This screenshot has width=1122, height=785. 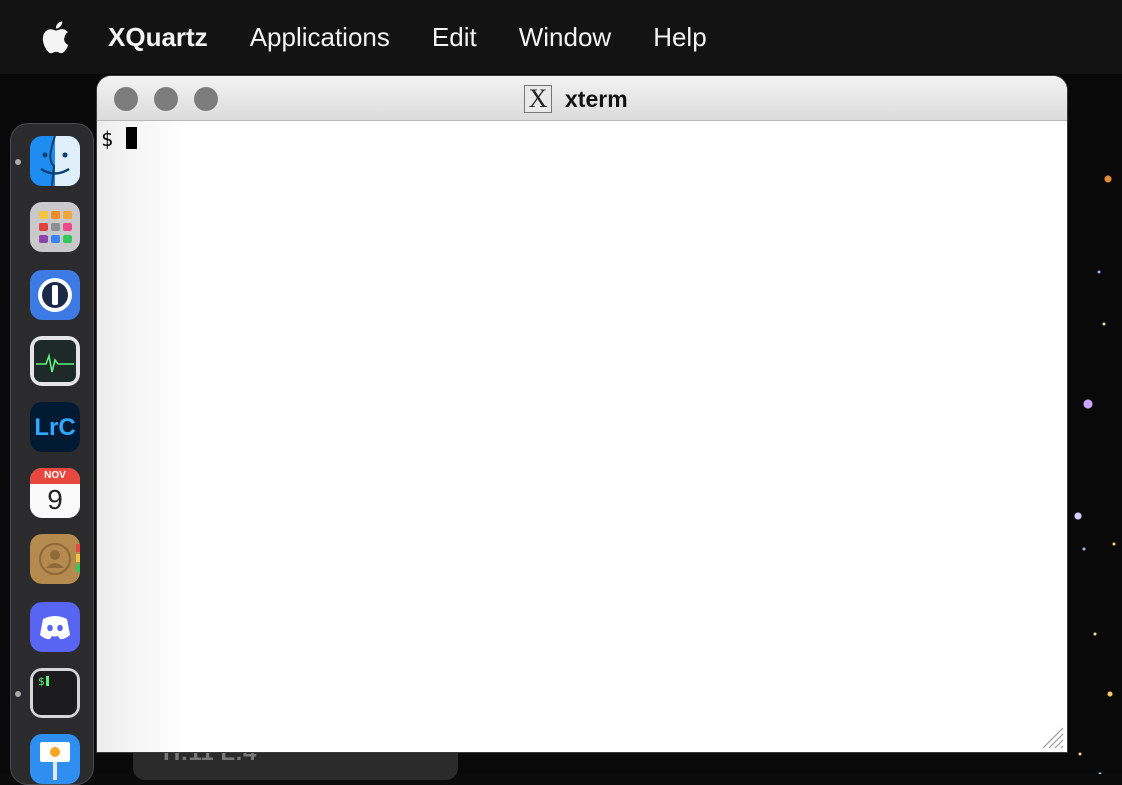 What do you see at coordinates (55, 161) in the screenshot?
I see `finder-icon` at bounding box center [55, 161].